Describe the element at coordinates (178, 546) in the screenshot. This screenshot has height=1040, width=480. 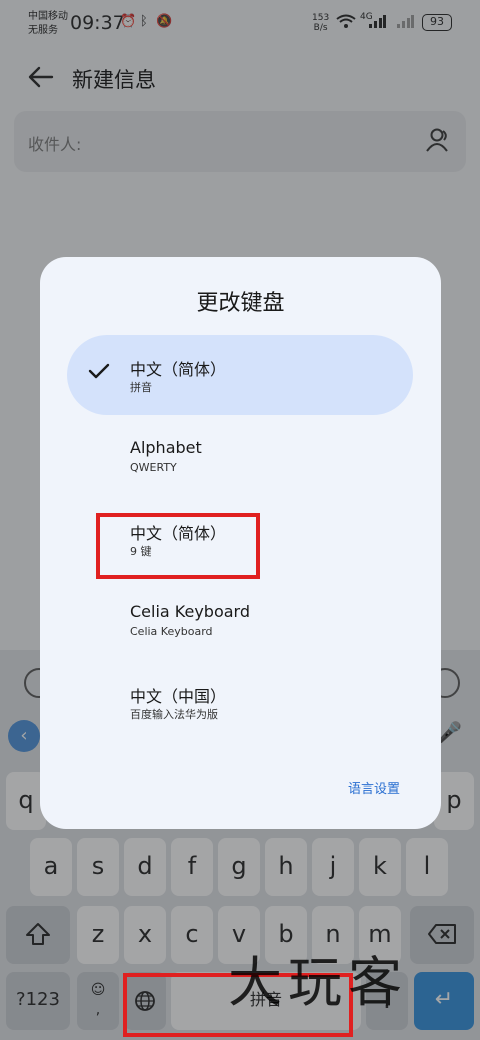
I see `annotation-highlight-9key` at that location.